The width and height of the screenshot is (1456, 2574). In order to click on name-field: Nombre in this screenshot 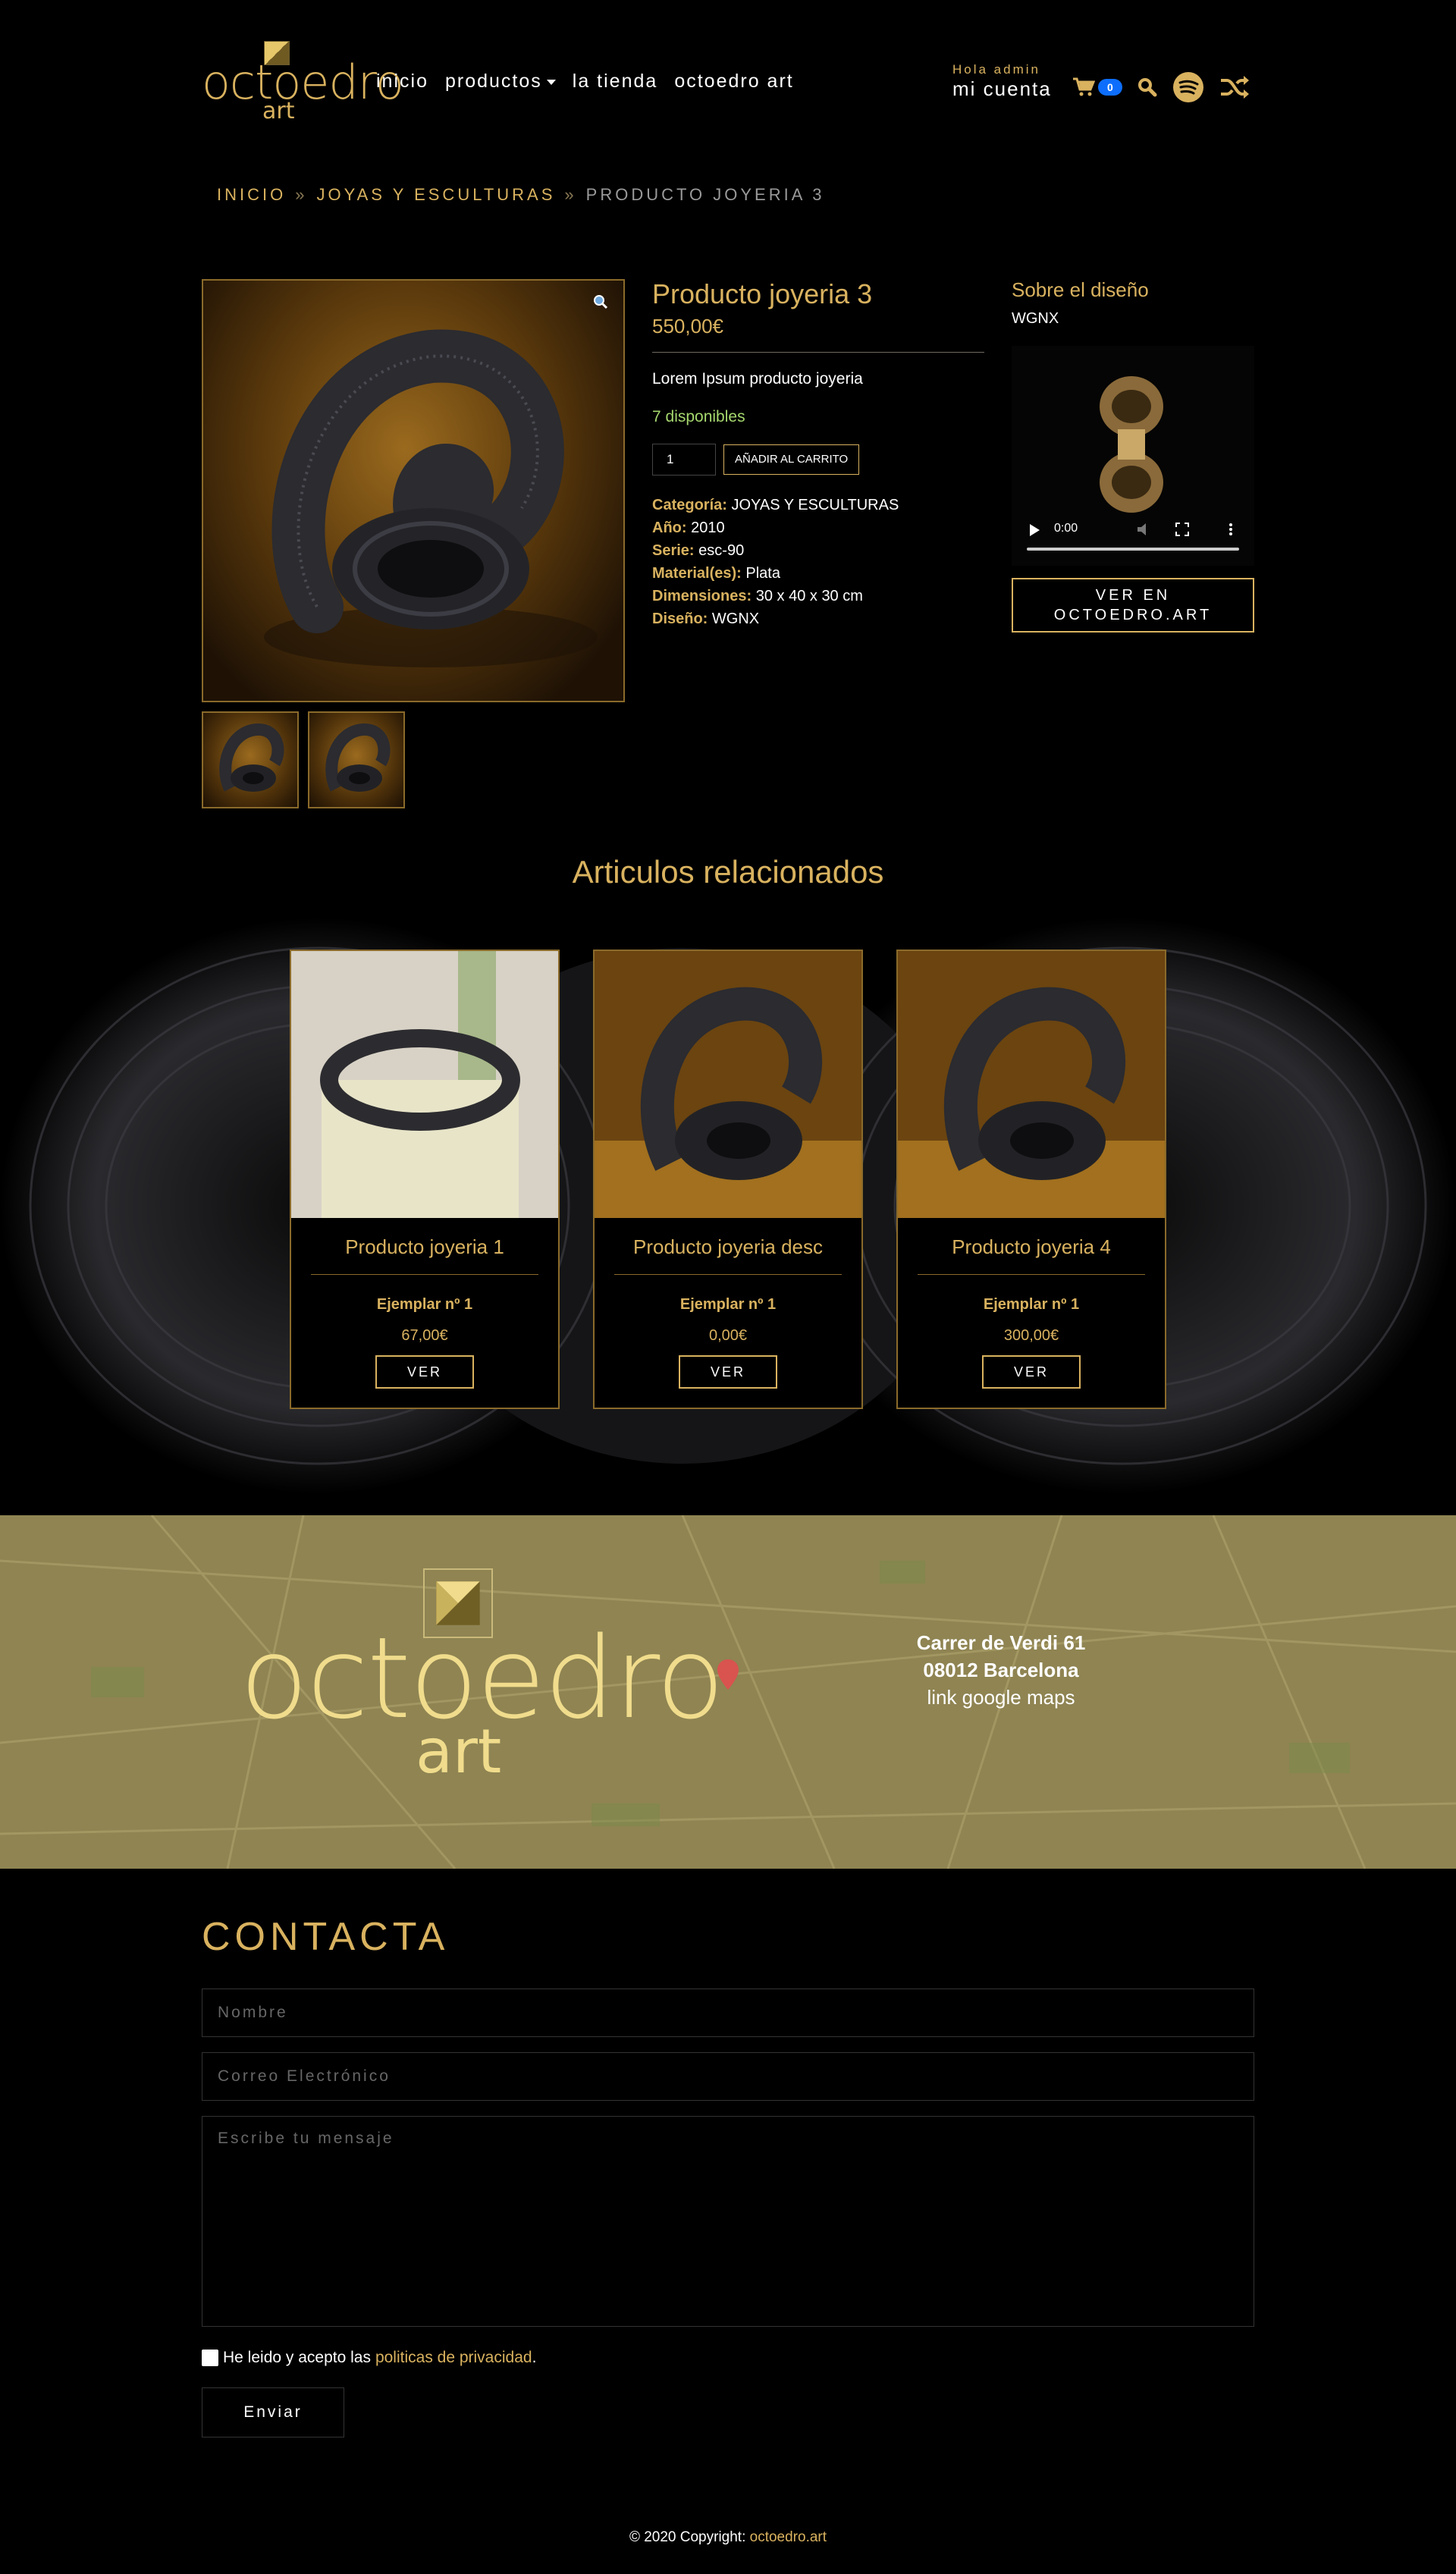, I will do `click(728, 2013)`.